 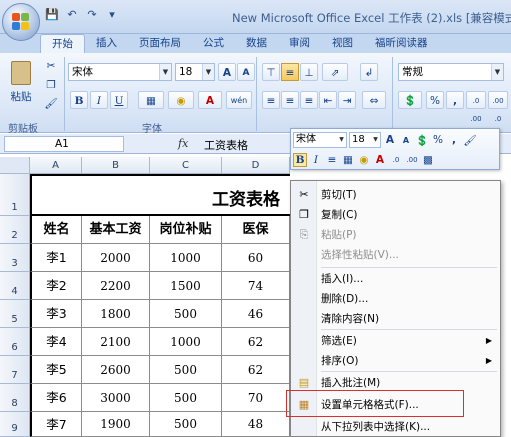 I want to click on context-menu-item: 清除内容(N), so click(x=395, y=319).